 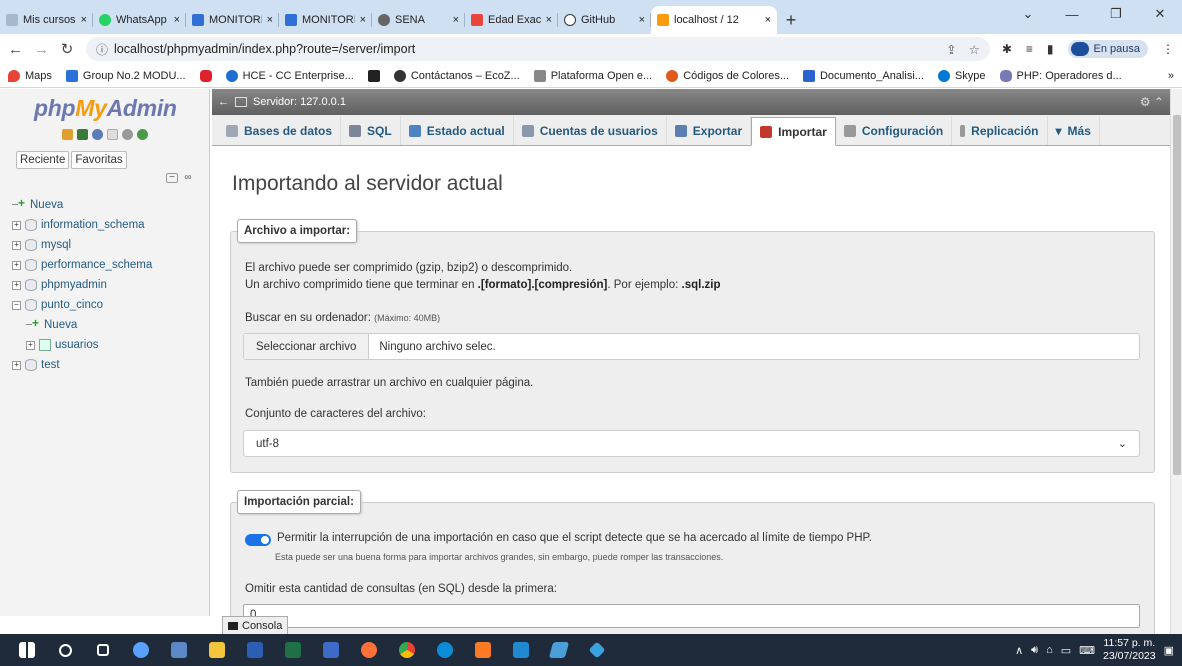 I want to click on allow-interrupt-toggle, so click(x=258, y=540).